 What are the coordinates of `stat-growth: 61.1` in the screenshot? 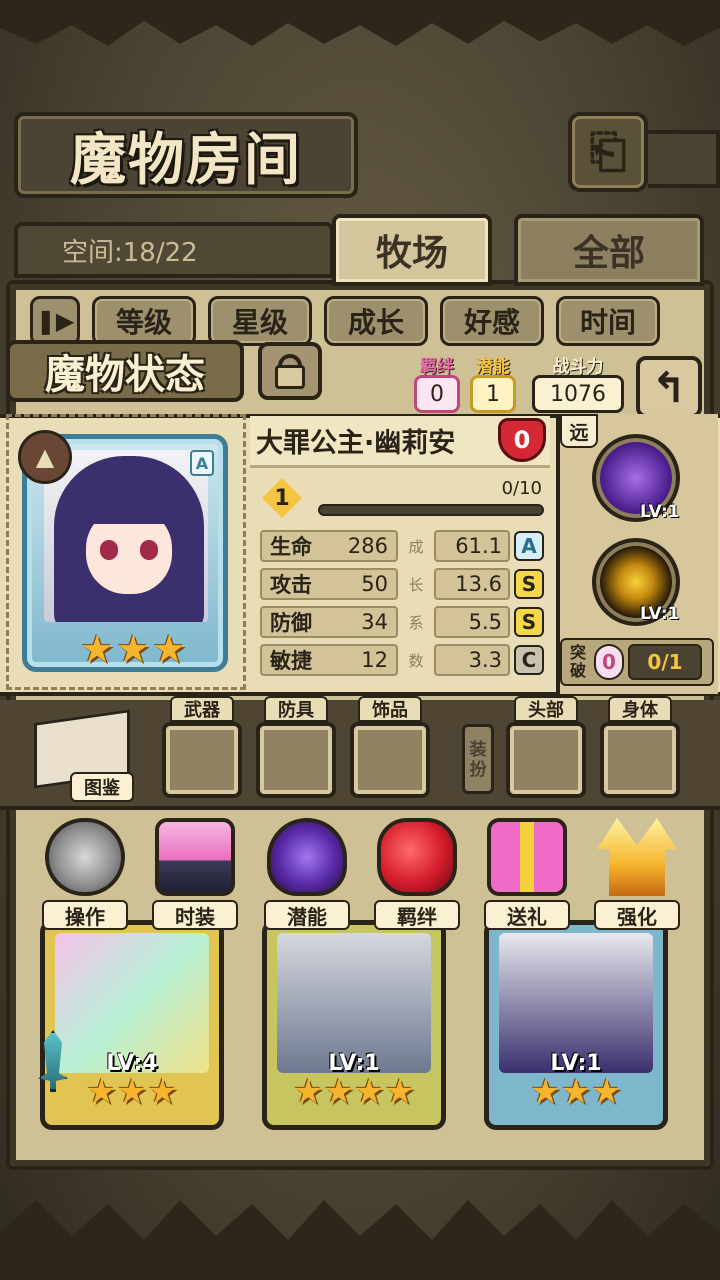 It's located at (472, 546).